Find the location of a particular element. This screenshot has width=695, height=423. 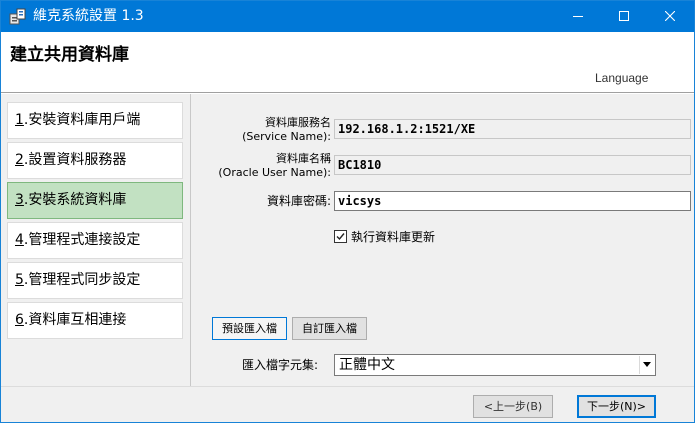

step-install-client: 1.安裝資料庫用戶端 is located at coordinates (95, 120).